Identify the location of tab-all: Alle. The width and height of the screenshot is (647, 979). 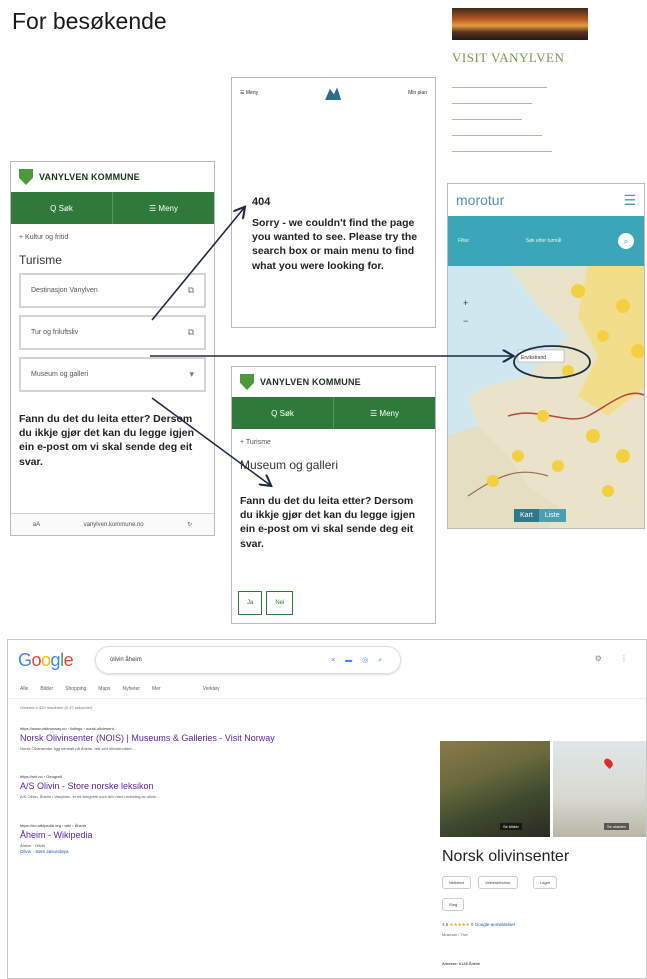
(24, 689).